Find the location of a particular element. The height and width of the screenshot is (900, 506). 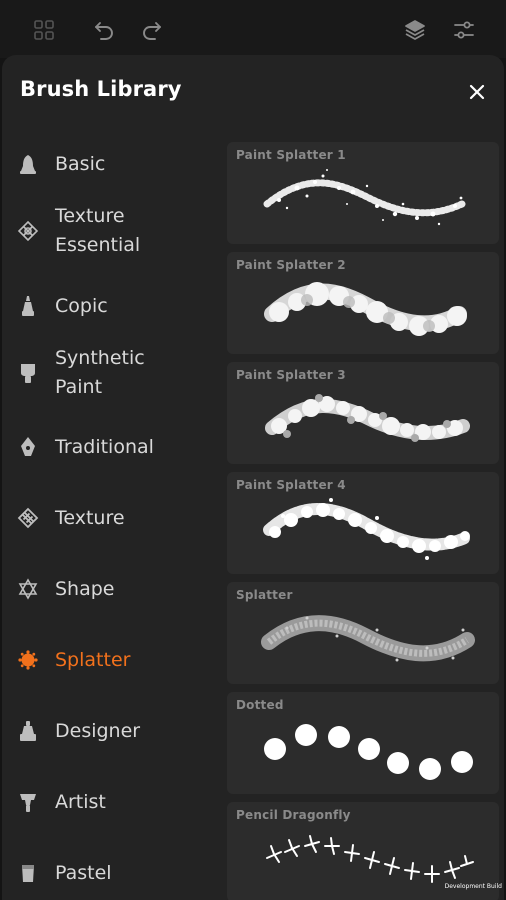

close-button is located at coordinates (477, 92).